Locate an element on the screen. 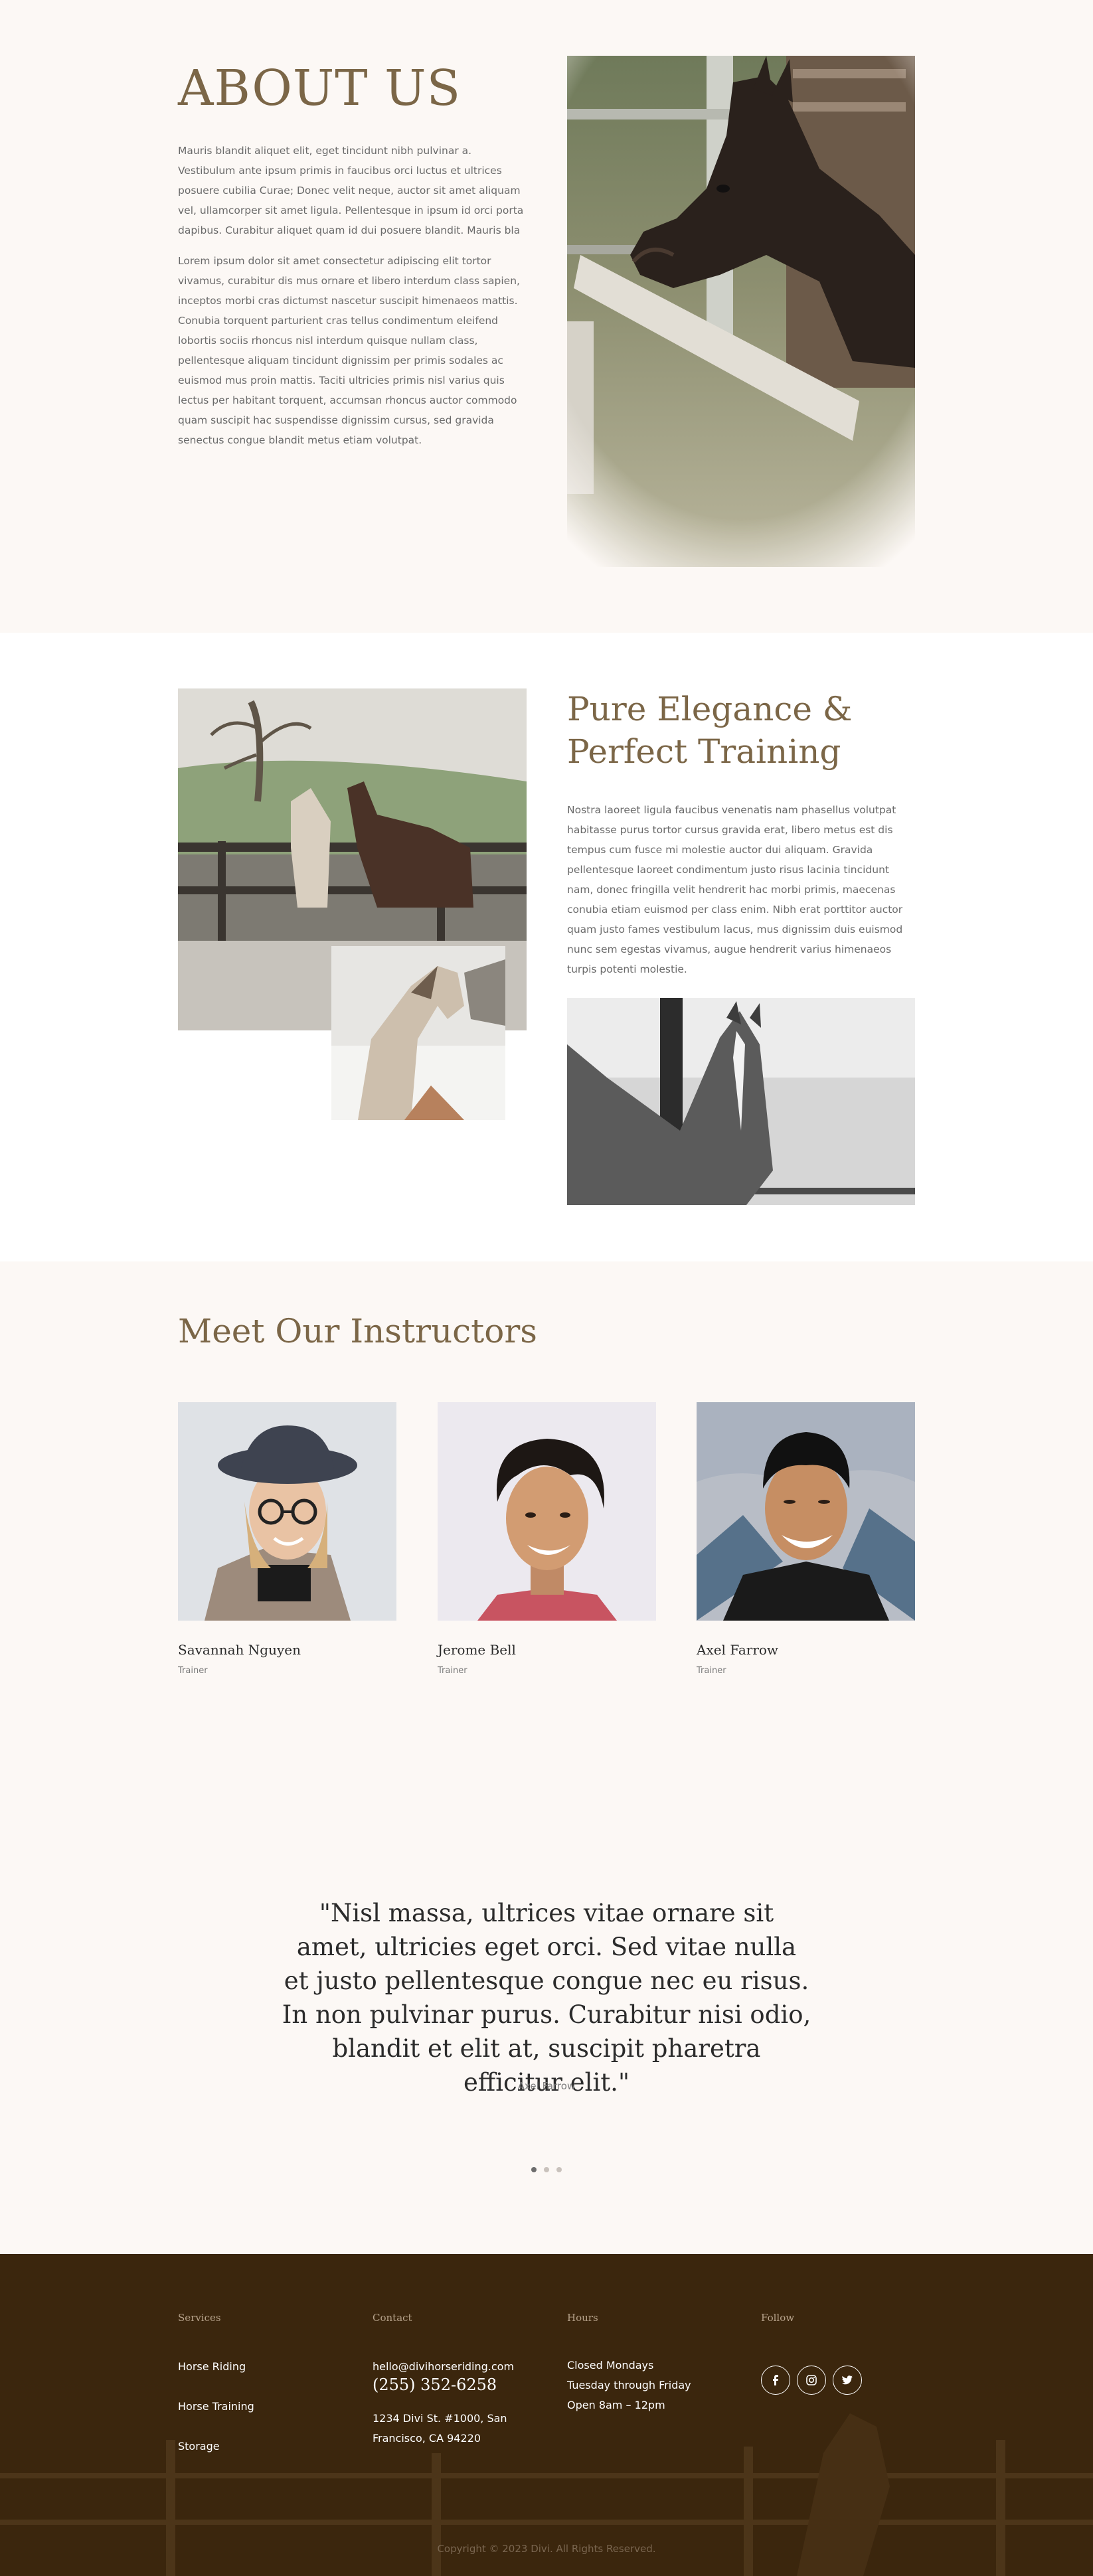 This screenshot has height=2576, width=1093. footer-hours-line: Closed Mondays is located at coordinates (610, 2365).